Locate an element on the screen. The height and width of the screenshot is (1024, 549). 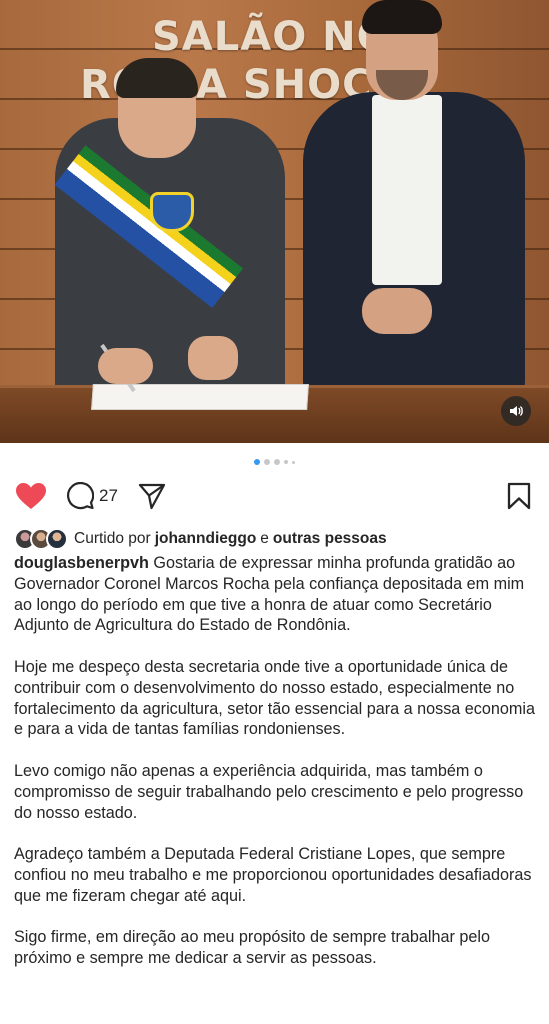
save-button is located at coordinates (519, 496).